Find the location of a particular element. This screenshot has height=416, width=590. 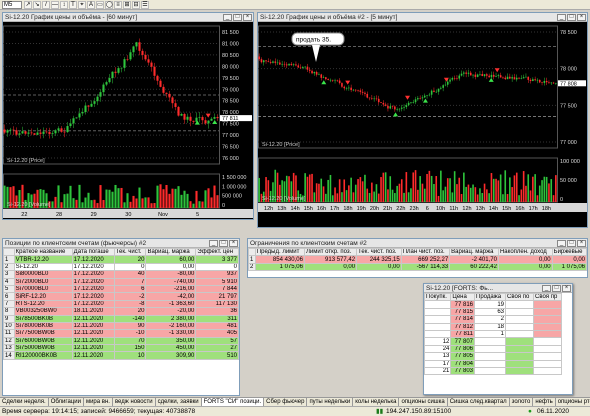

price-level: 77 816 is located at coordinates (463, 304).